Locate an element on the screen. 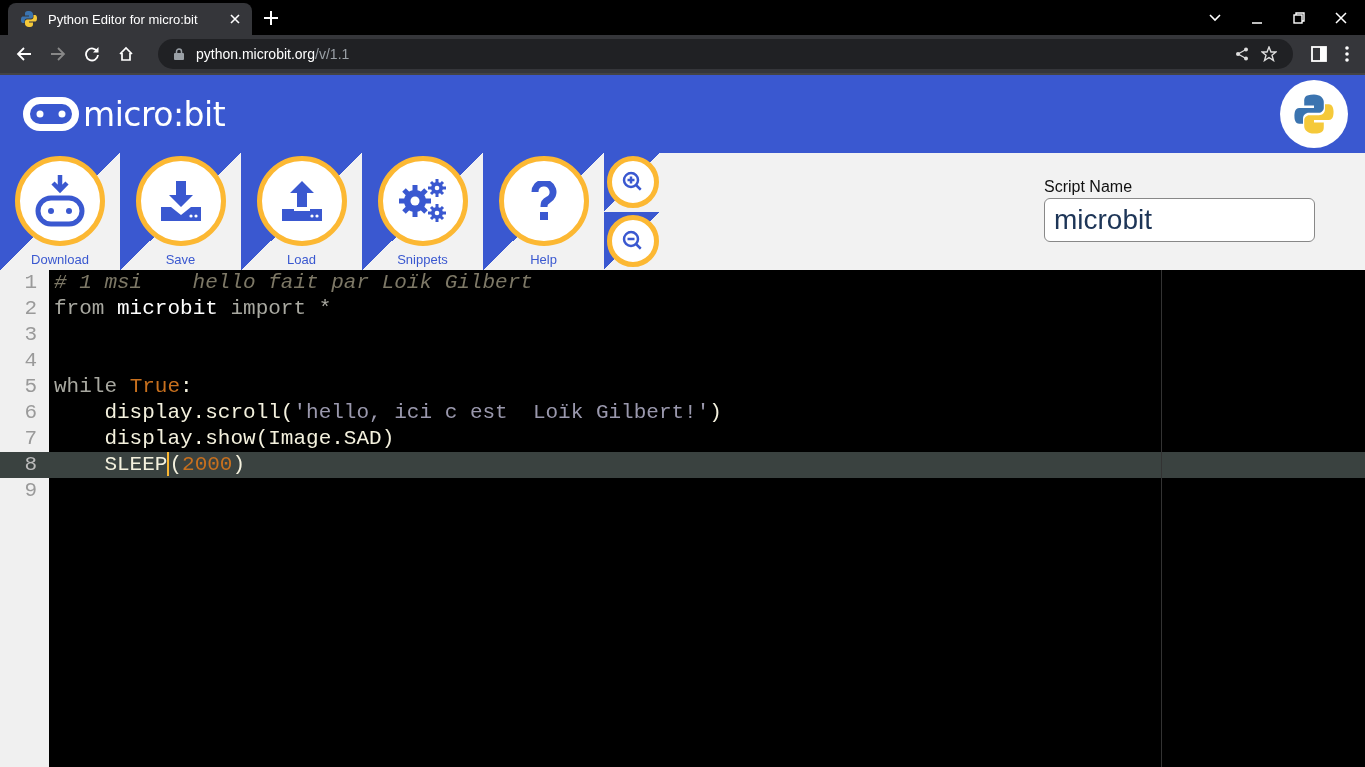 This screenshot has height=767, width=1365. question-mark-icon is located at coordinates (543, 201).